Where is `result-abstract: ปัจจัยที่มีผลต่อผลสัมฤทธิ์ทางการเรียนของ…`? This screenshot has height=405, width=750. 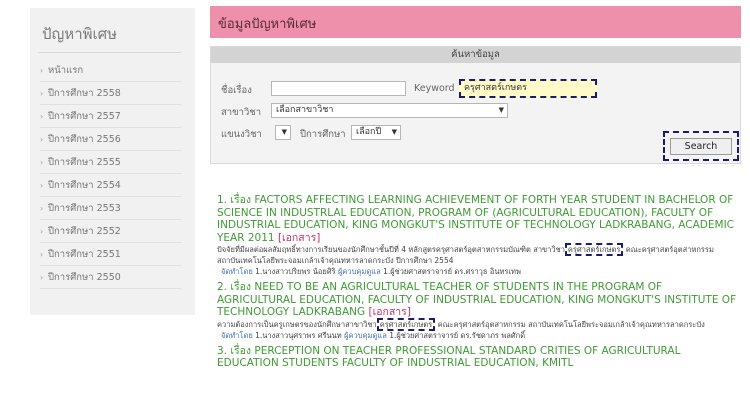 result-abstract: ปัจจัยที่มีผลต่อผลสัมฤทธิ์ทางการเรียนของ… is located at coordinates (477, 254).